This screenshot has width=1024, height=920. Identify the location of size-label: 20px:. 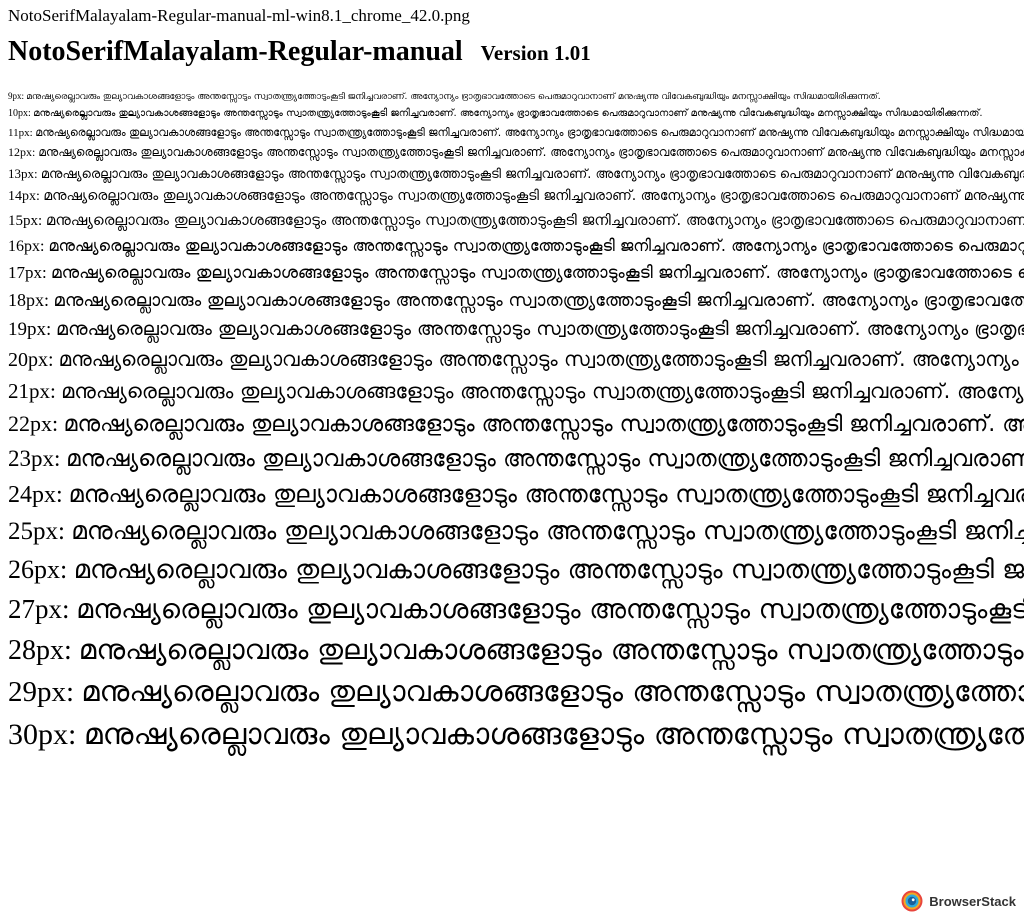
(31, 360).